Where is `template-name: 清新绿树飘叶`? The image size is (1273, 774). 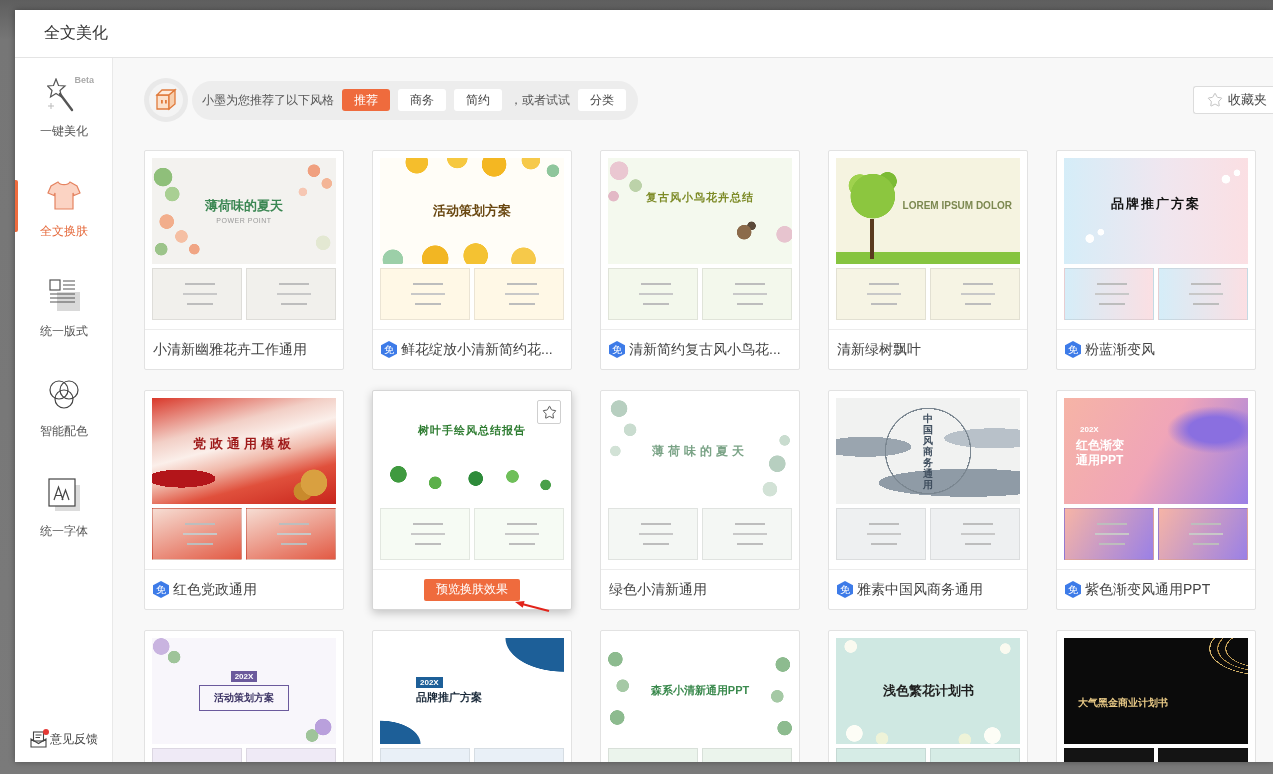
template-name: 清新绿树飘叶 is located at coordinates (879, 349).